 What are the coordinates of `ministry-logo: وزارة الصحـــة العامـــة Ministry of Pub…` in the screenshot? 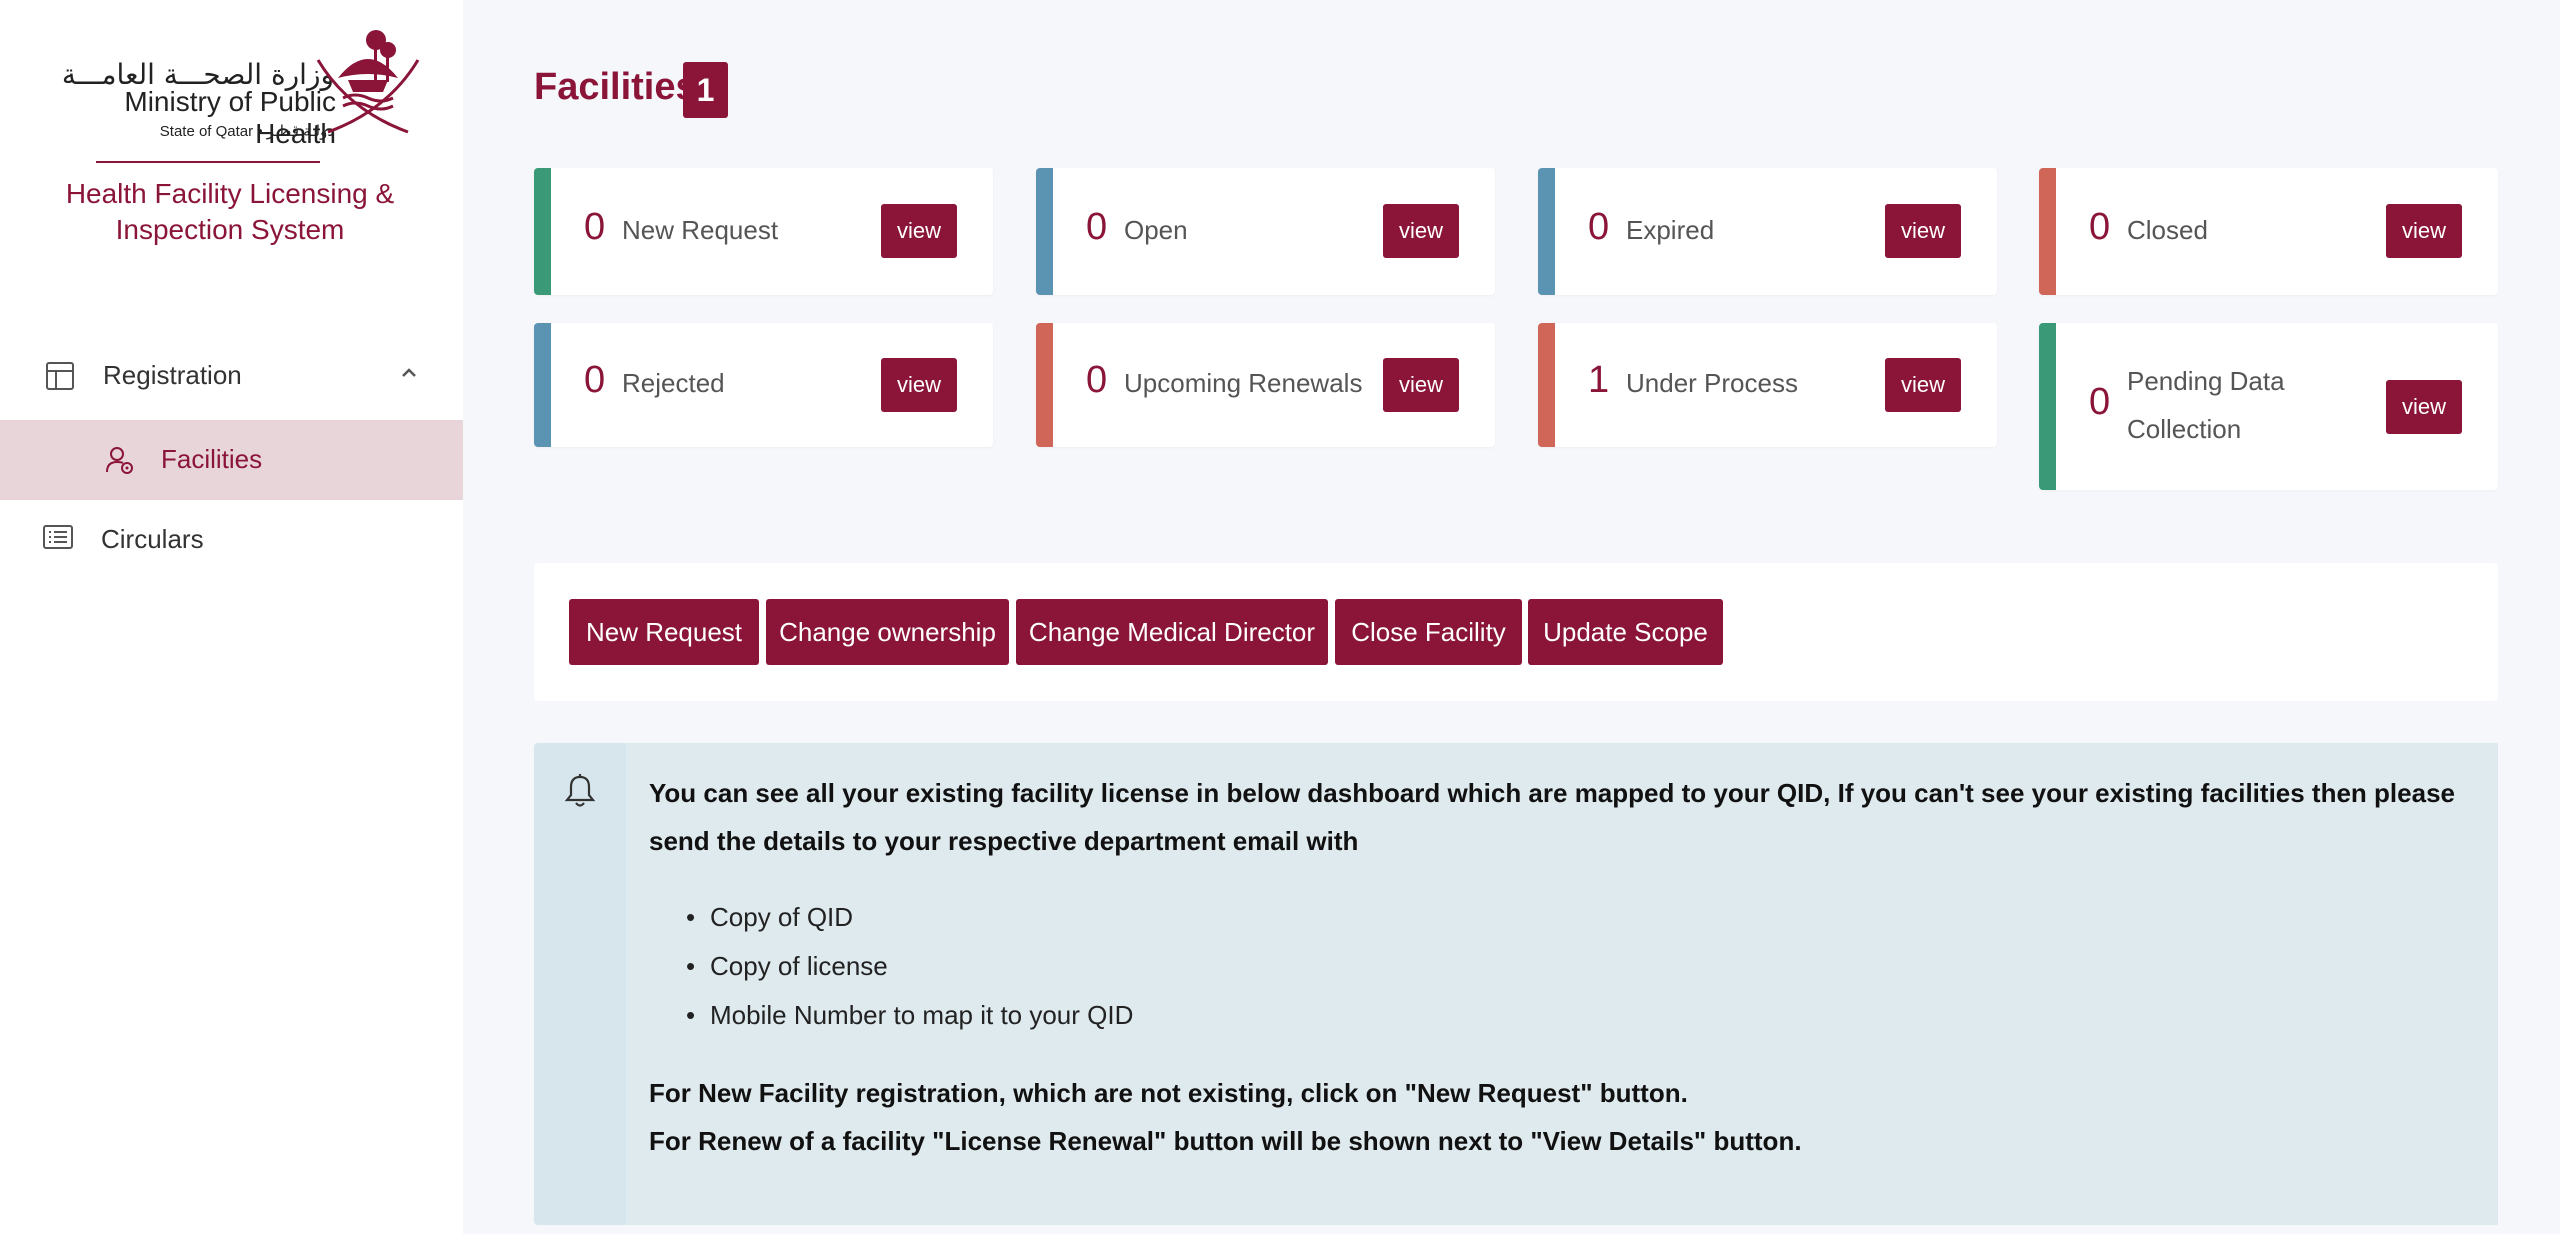 It's located at (230, 95).